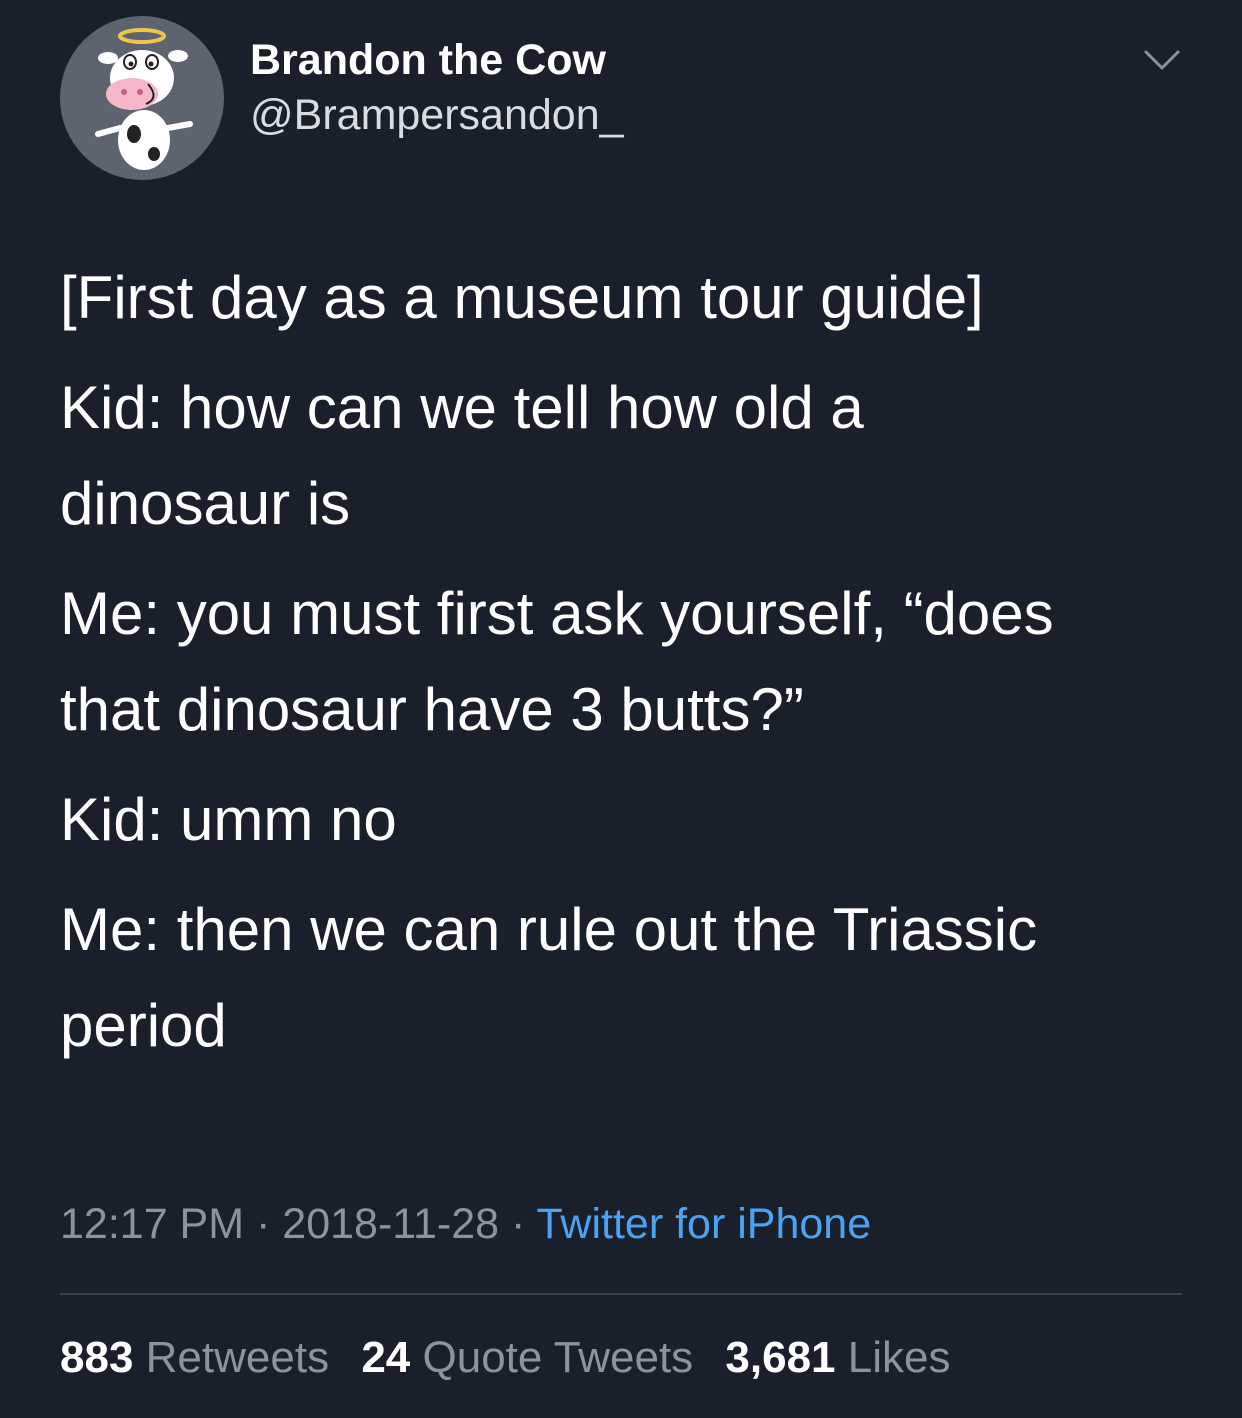 Image resolution: width=1242 pixels, height=1418 pixels. I want to click on tweet-header: Brandon the Cow @Brampersandon_, so click(625, 94).